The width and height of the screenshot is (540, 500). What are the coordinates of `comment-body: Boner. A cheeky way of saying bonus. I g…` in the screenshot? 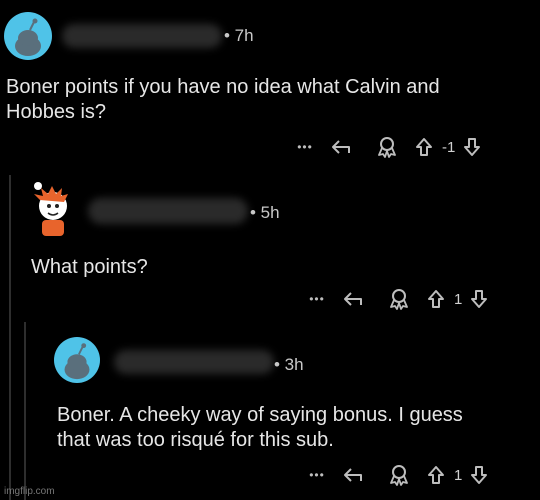 It's located at (260, 427).